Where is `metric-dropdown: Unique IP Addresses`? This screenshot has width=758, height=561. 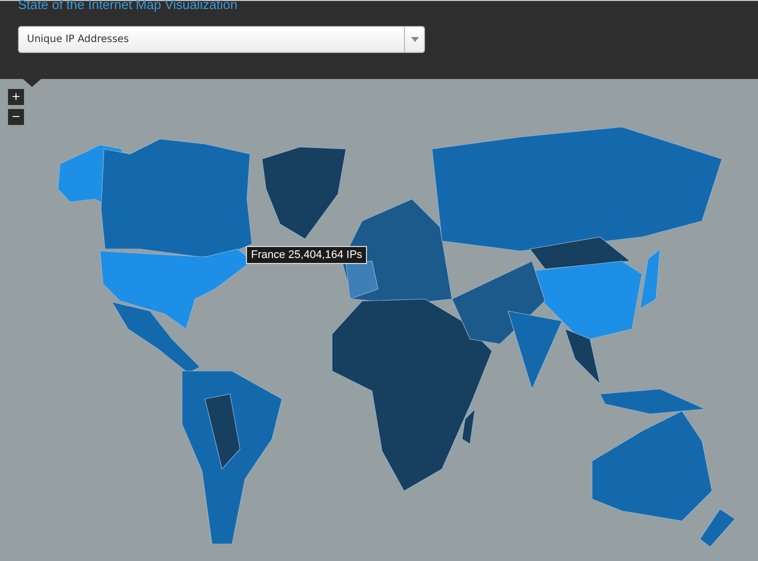
metric-dropdown: Unique IP Addresses is located at coordinates (221, 39).